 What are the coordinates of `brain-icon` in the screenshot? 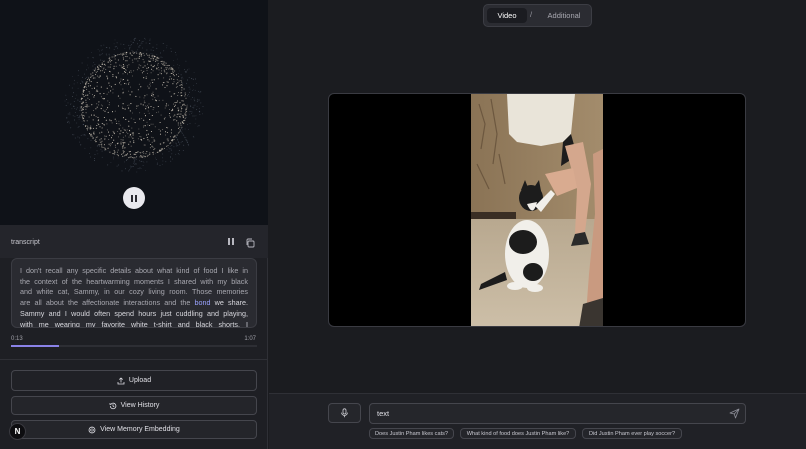 It's located at (92, 429).